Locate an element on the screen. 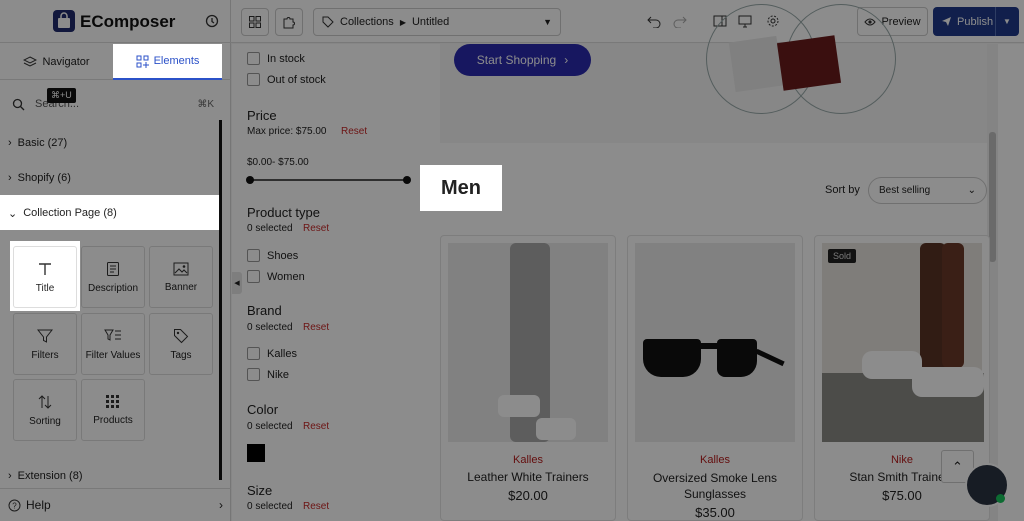 Image resolution: width=1024 pixels, height=521 pixels. element-title: Title is located at coordinates (45, 277).